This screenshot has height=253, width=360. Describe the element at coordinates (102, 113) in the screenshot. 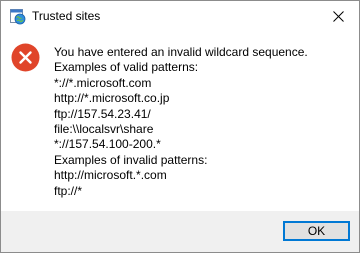

I see `message-line: ftp://157.54.23.41/` at that location.